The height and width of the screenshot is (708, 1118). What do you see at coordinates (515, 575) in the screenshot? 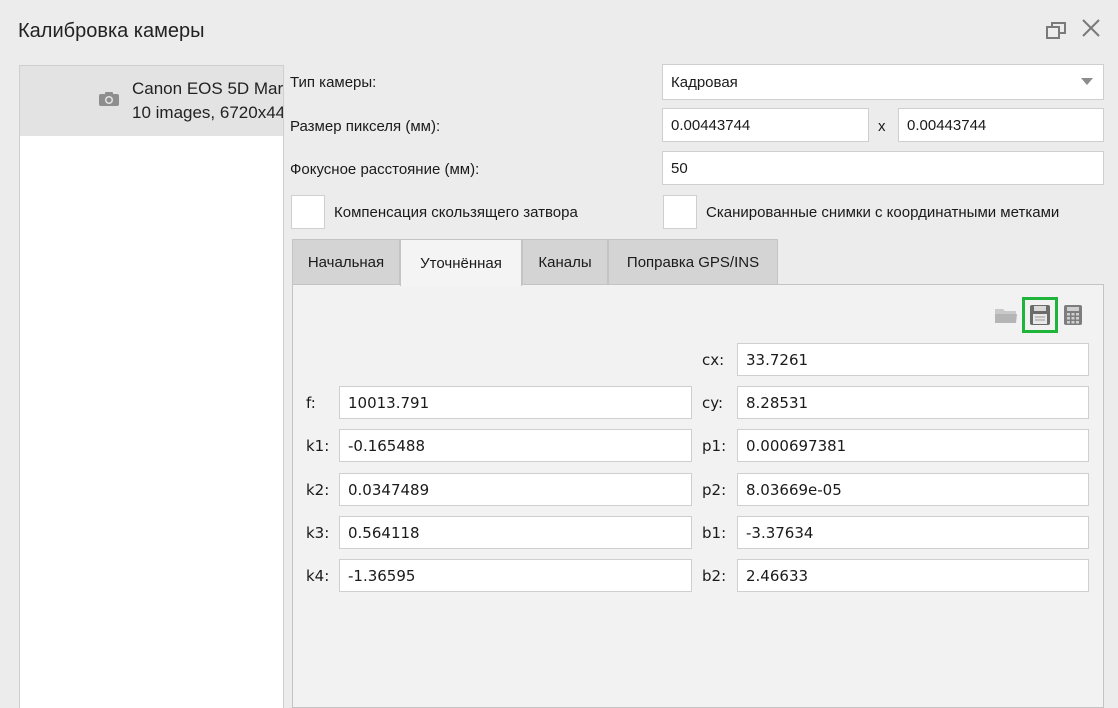
I see `k4-input: -1.36595` at bounding box center [515, 575].